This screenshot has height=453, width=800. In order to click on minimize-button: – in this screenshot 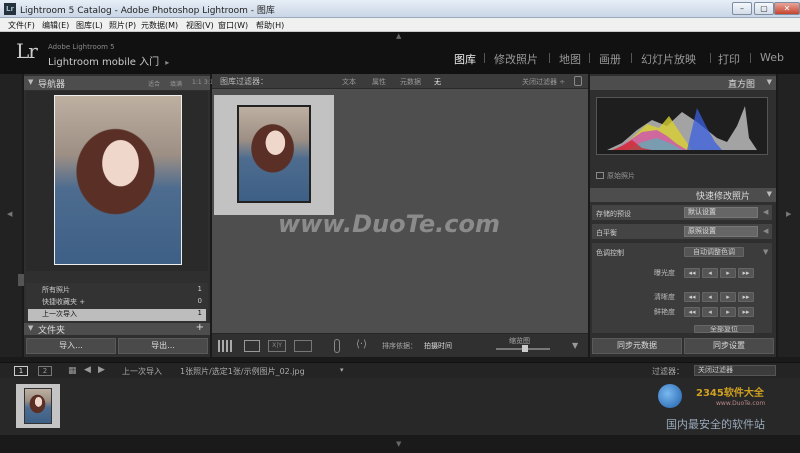, I will do `click(742, 8)`.